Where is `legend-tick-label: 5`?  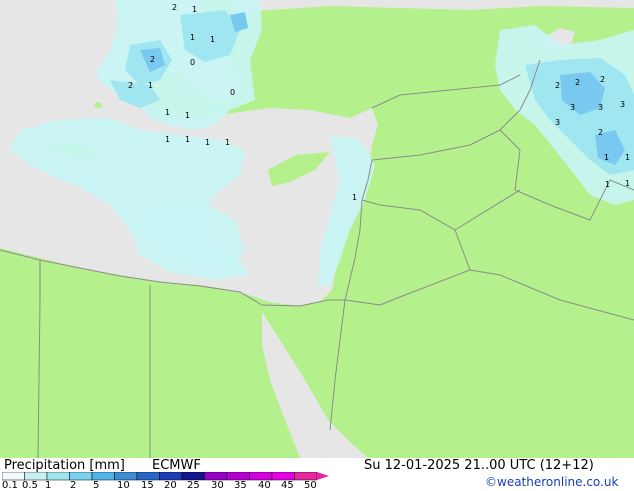
legend-tick-label: 5 is located at coordinates (96, 485).